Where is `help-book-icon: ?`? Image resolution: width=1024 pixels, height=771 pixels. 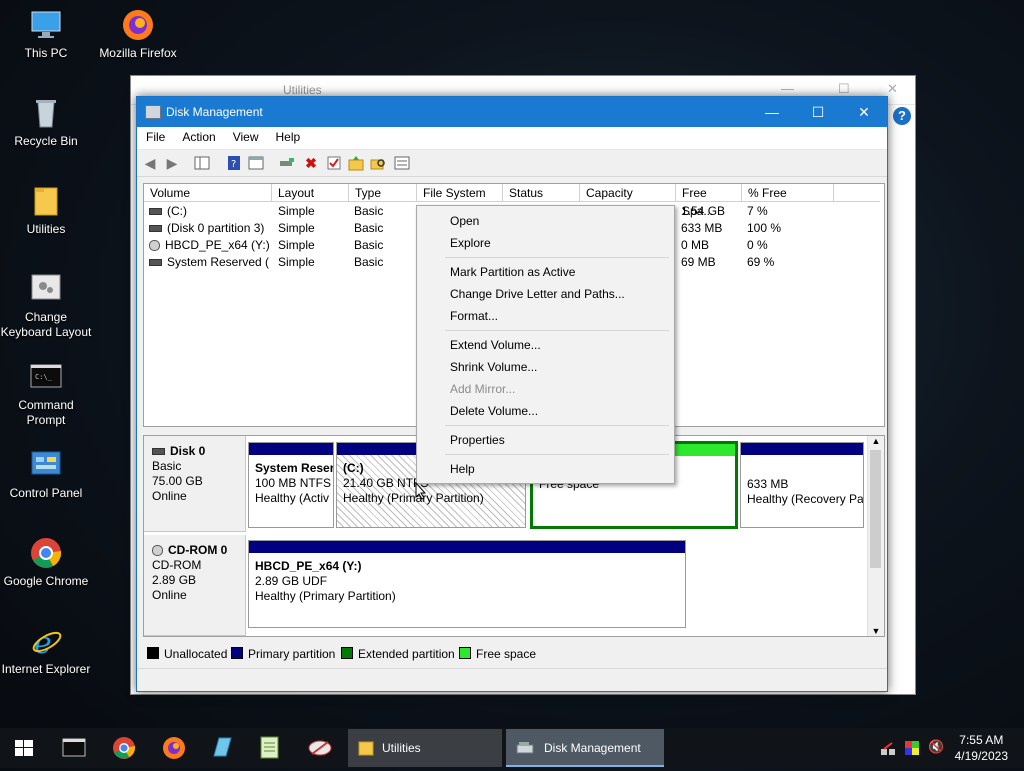
help-book-icon: ? is located at coordinates (234, 163).